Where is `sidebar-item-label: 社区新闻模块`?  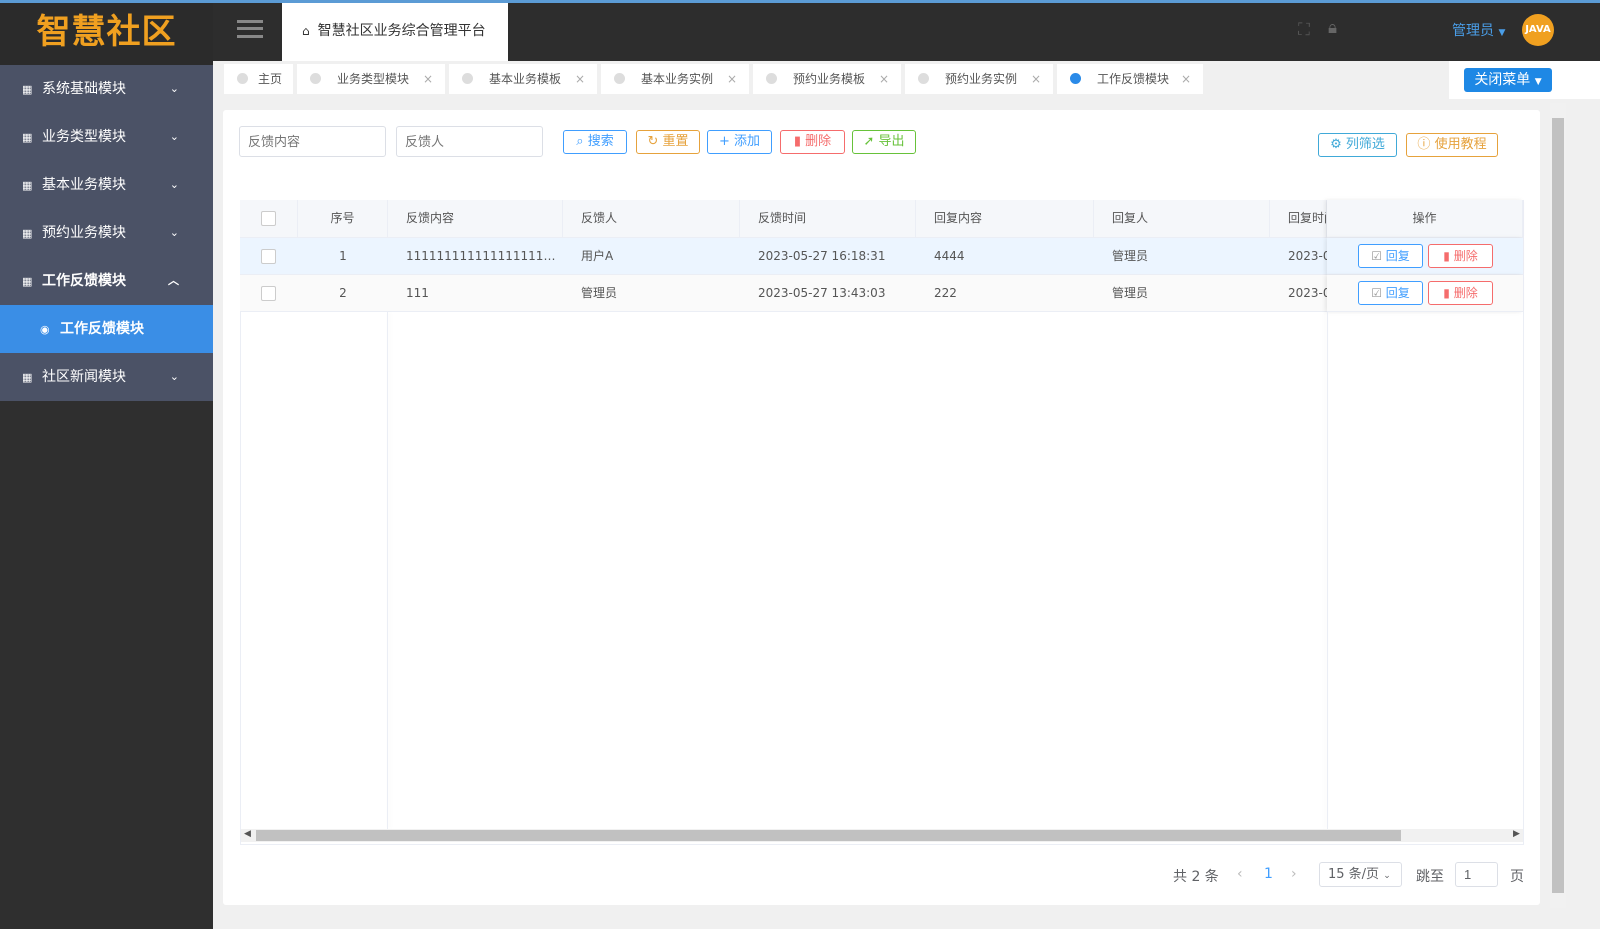
sidebar-item-label: 社区新闻模块 is located at coordinates (84, 377).